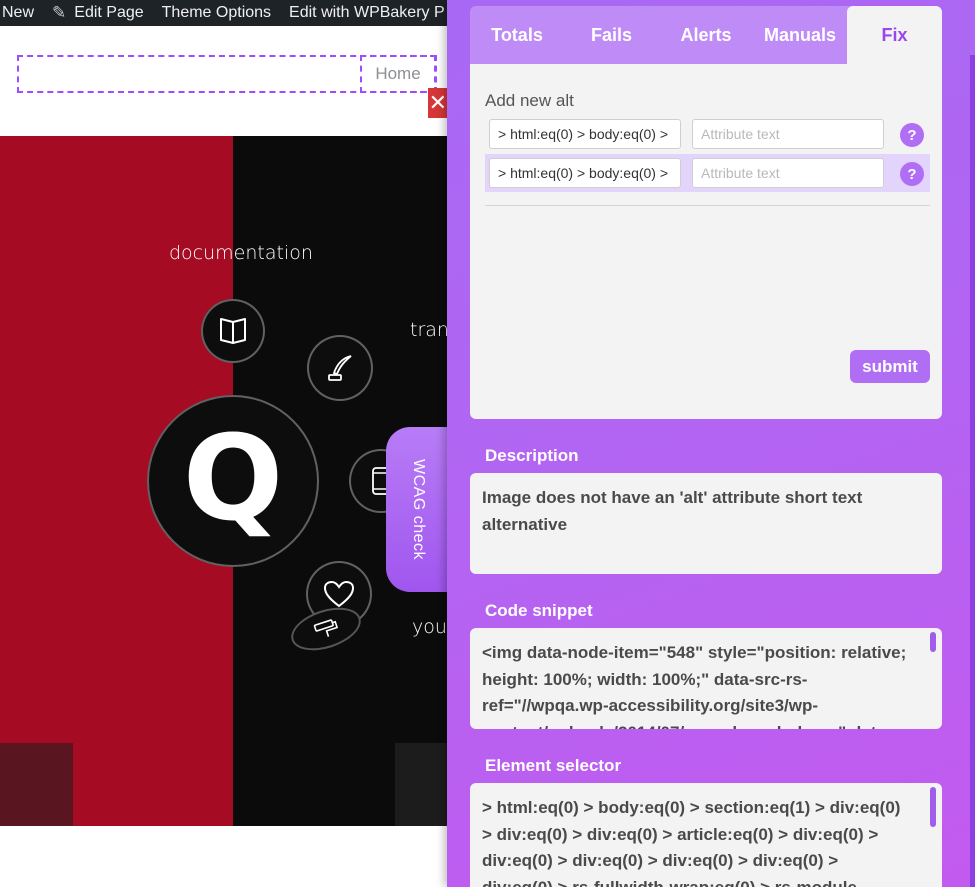 The width and height of the screenshot is (975, 887). I want to click on fix-divider, so click(707, 205).